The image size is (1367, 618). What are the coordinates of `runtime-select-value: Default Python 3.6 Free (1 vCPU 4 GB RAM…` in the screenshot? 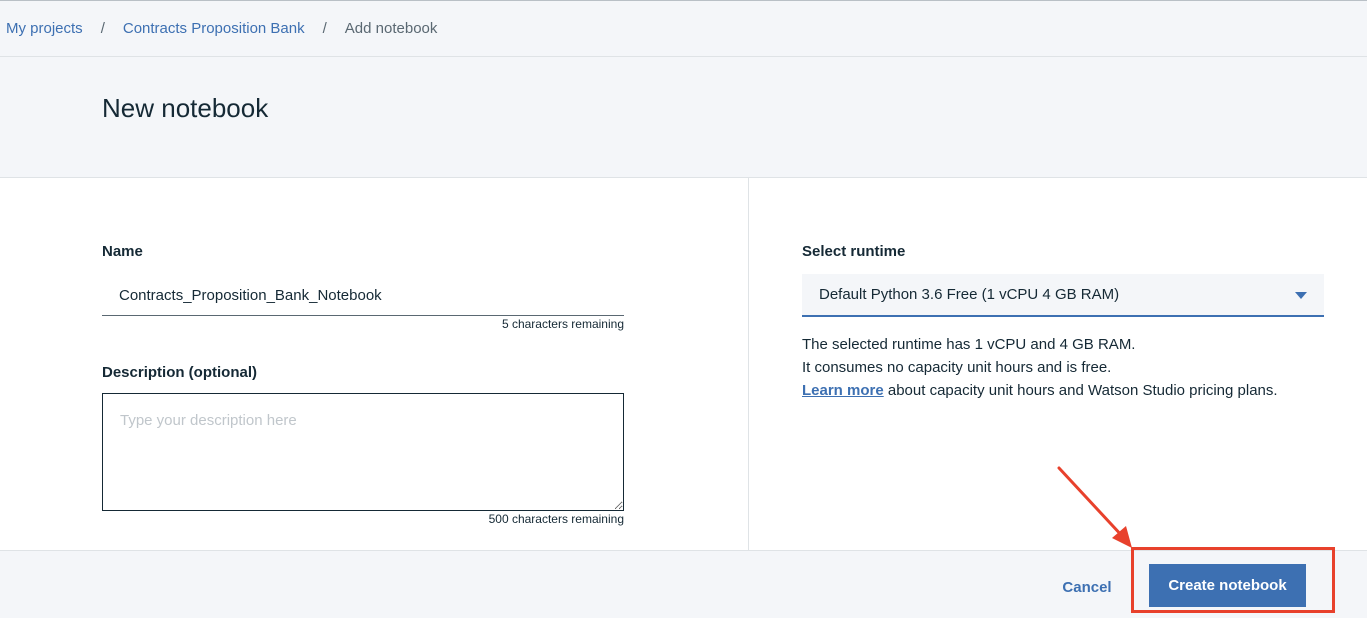 It's located at (969, 294).